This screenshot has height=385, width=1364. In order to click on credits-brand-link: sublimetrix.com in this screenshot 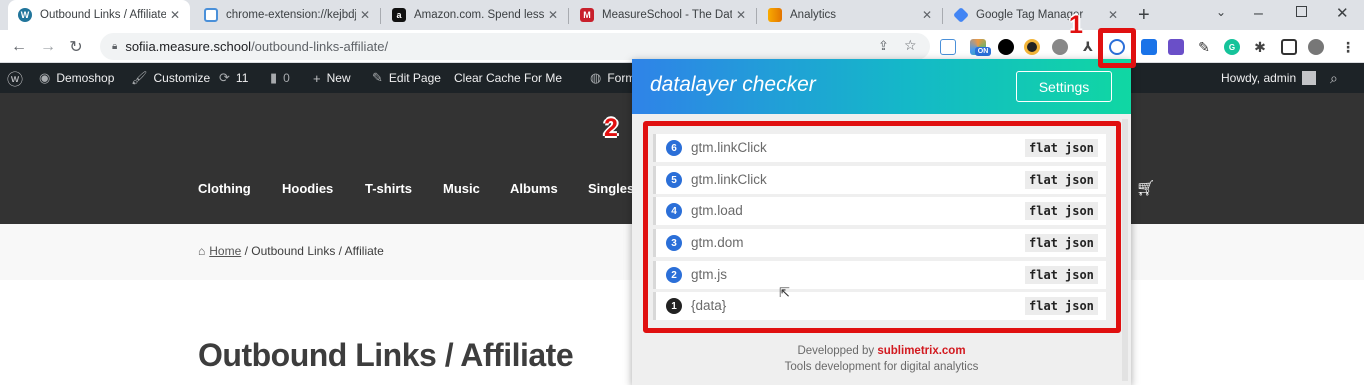, I will do `click(921, 351)`.